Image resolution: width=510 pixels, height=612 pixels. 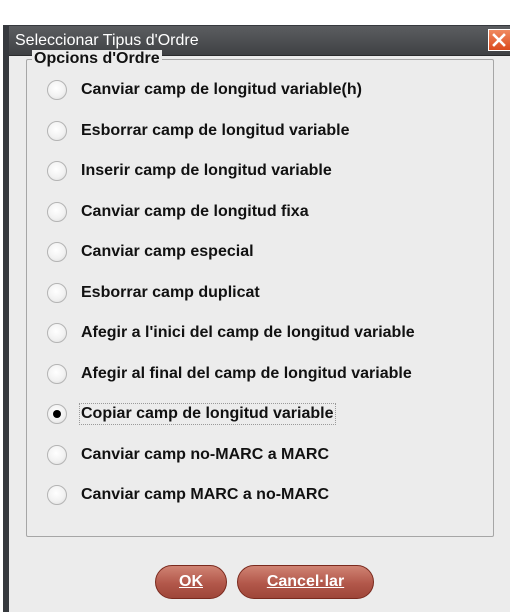 I want to click on close-icon, so click(x=499, y=40).